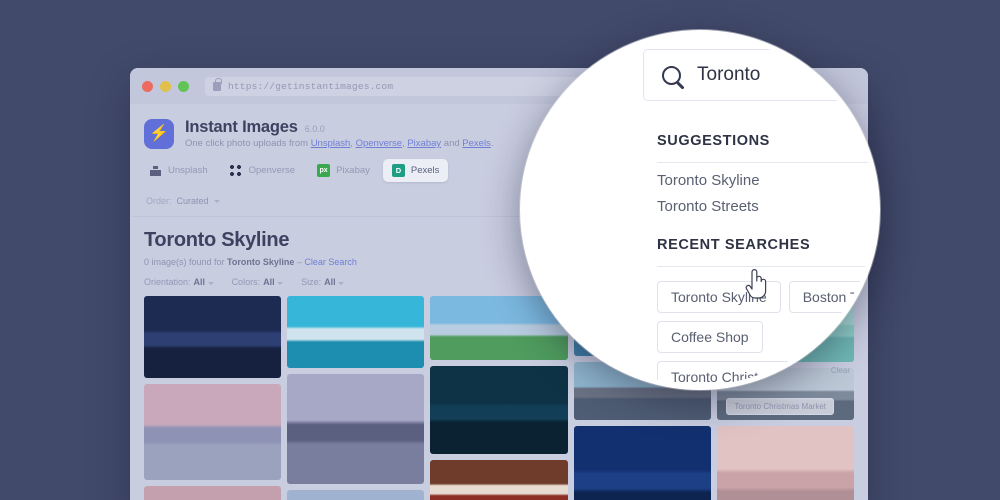  What do you see at coordinates (272, 170) in the screenshot?
I see `provider-tab-label: Openverse` at bounding box center [272, 170].